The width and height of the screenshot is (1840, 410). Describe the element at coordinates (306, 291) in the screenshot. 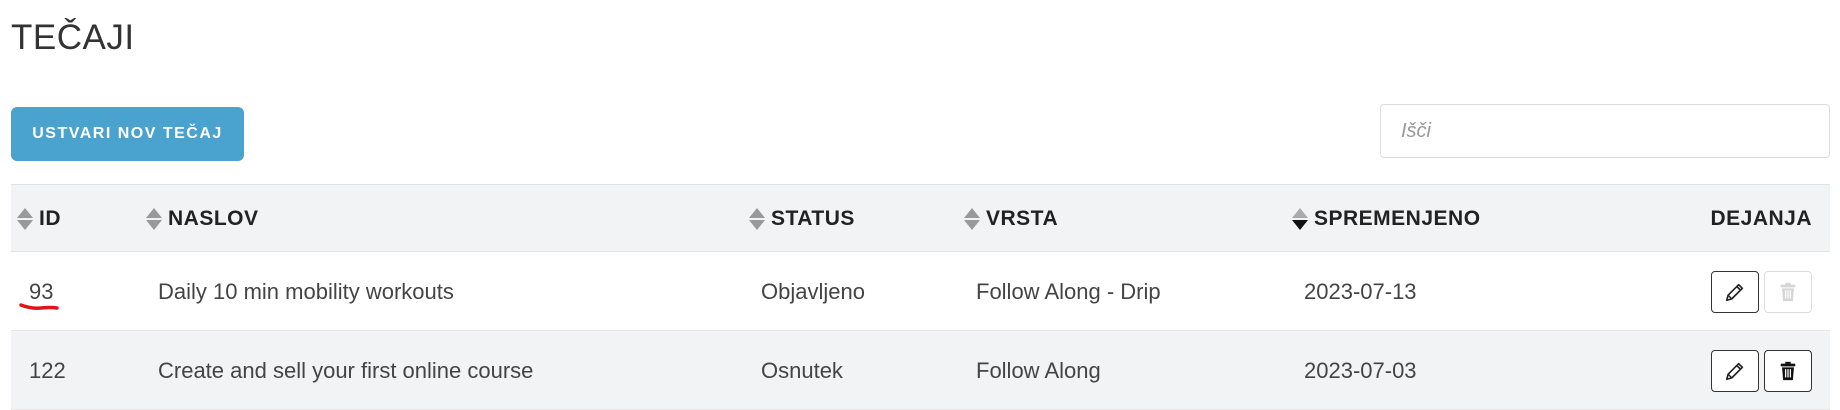

I see `cell-title: Daily 10 min mobility workouts` at that location.